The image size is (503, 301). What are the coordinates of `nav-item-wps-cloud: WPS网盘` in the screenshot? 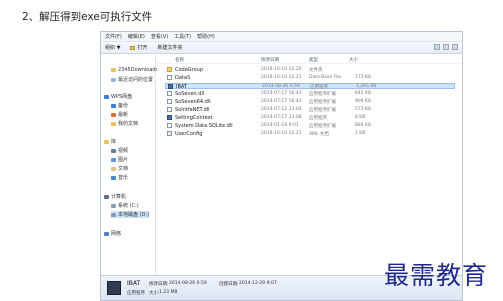 It's located at (118, 96).